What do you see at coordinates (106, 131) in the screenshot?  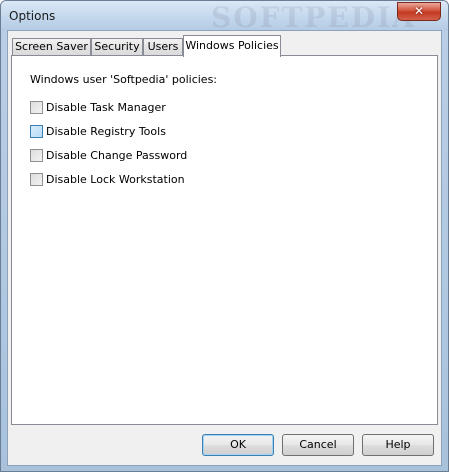 I see `checkbox-label: Disable Registry Tools` at bounding box center [106, 131].